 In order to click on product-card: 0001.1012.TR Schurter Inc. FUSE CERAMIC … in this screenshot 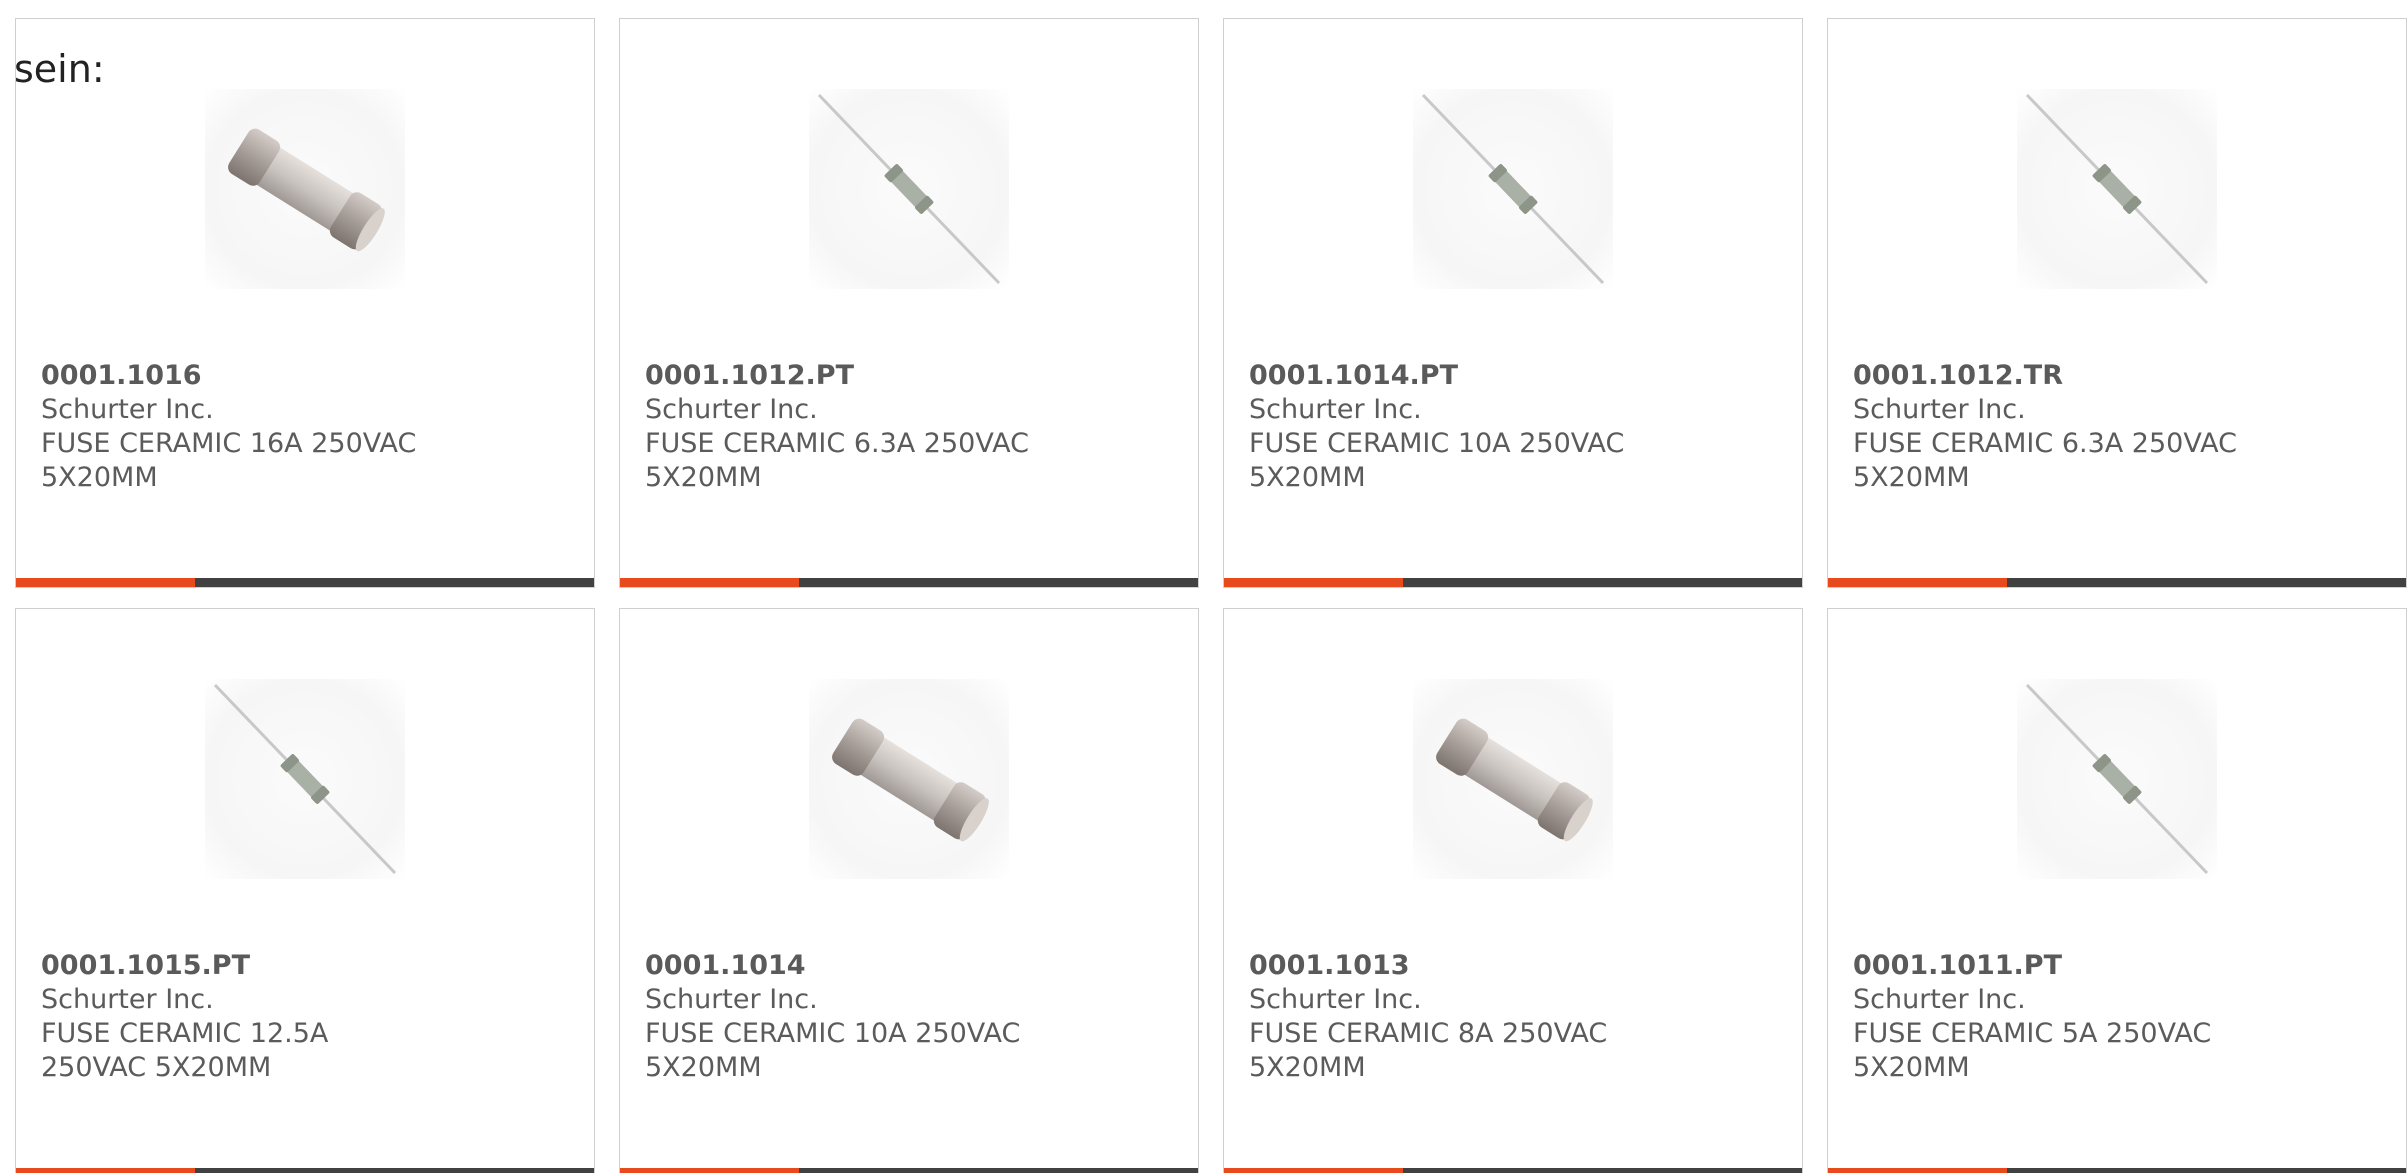, I will do `click(2117, 303)`.